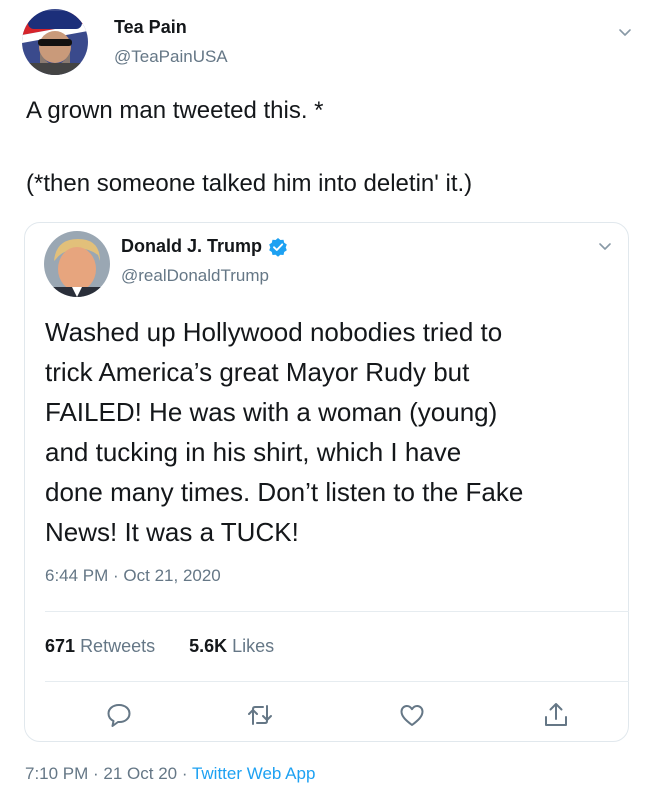 This screenshot has height=800, width=653. Describe the element at coordinates (119, 715) in the screenshot. I see `reply-icon` at that location.